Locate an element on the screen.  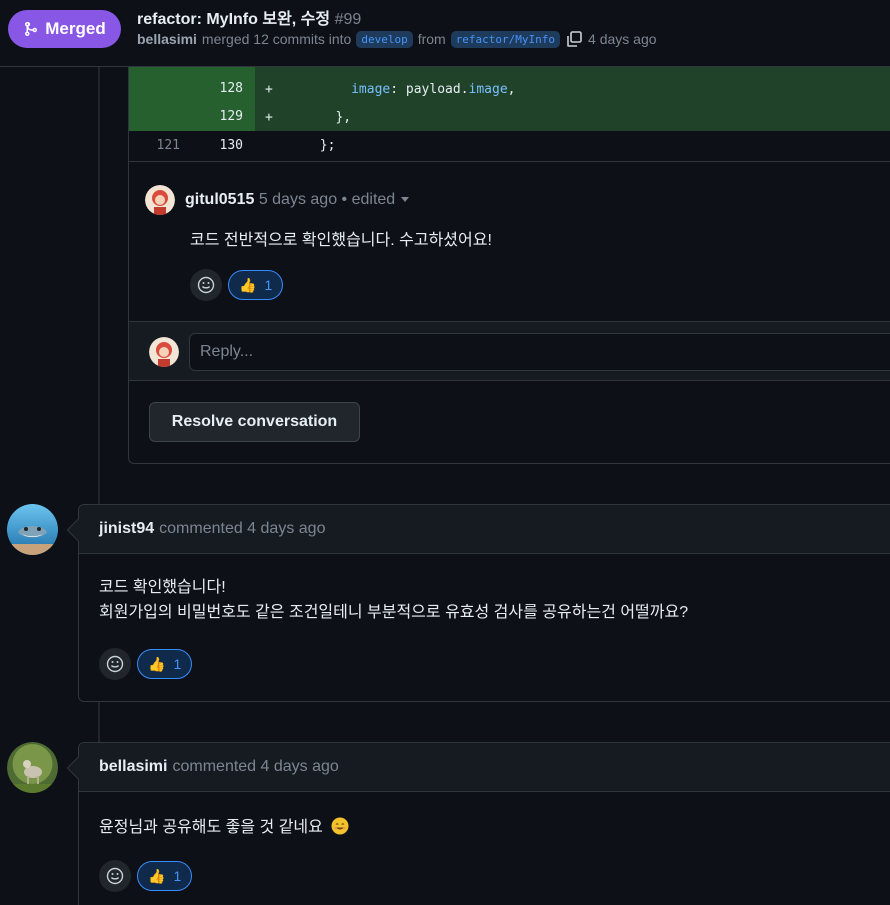
diff-code: + image: payload.image, is located at coordinates (390, 89).